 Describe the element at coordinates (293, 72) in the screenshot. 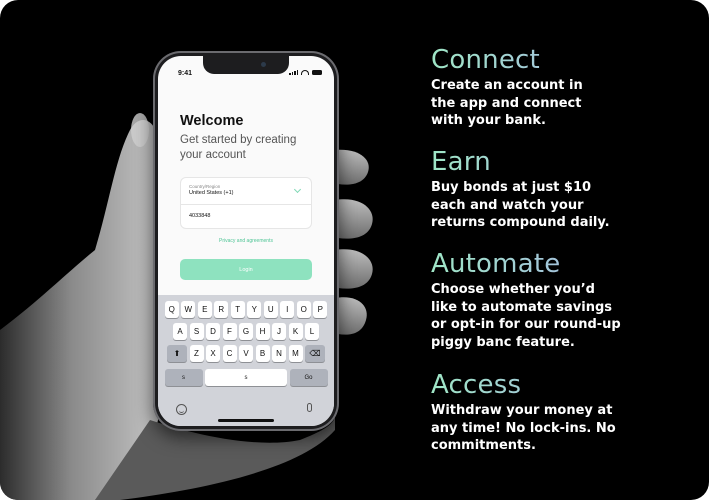

I see `signal-icon` at that location.